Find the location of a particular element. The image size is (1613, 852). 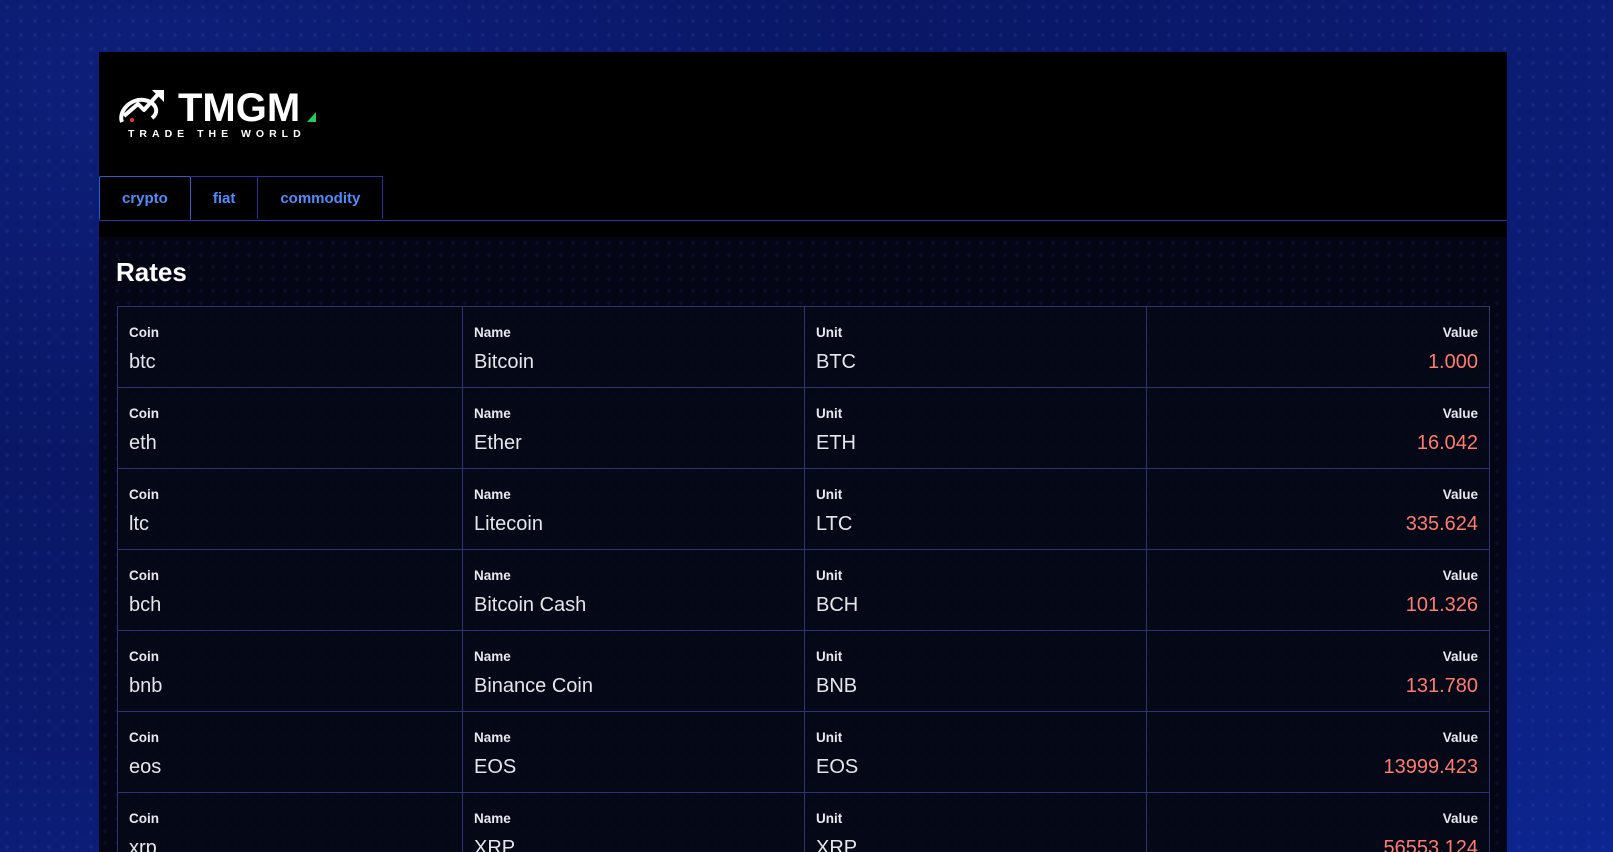

tab-fiat: fiat is located at coordinates (224, 197).